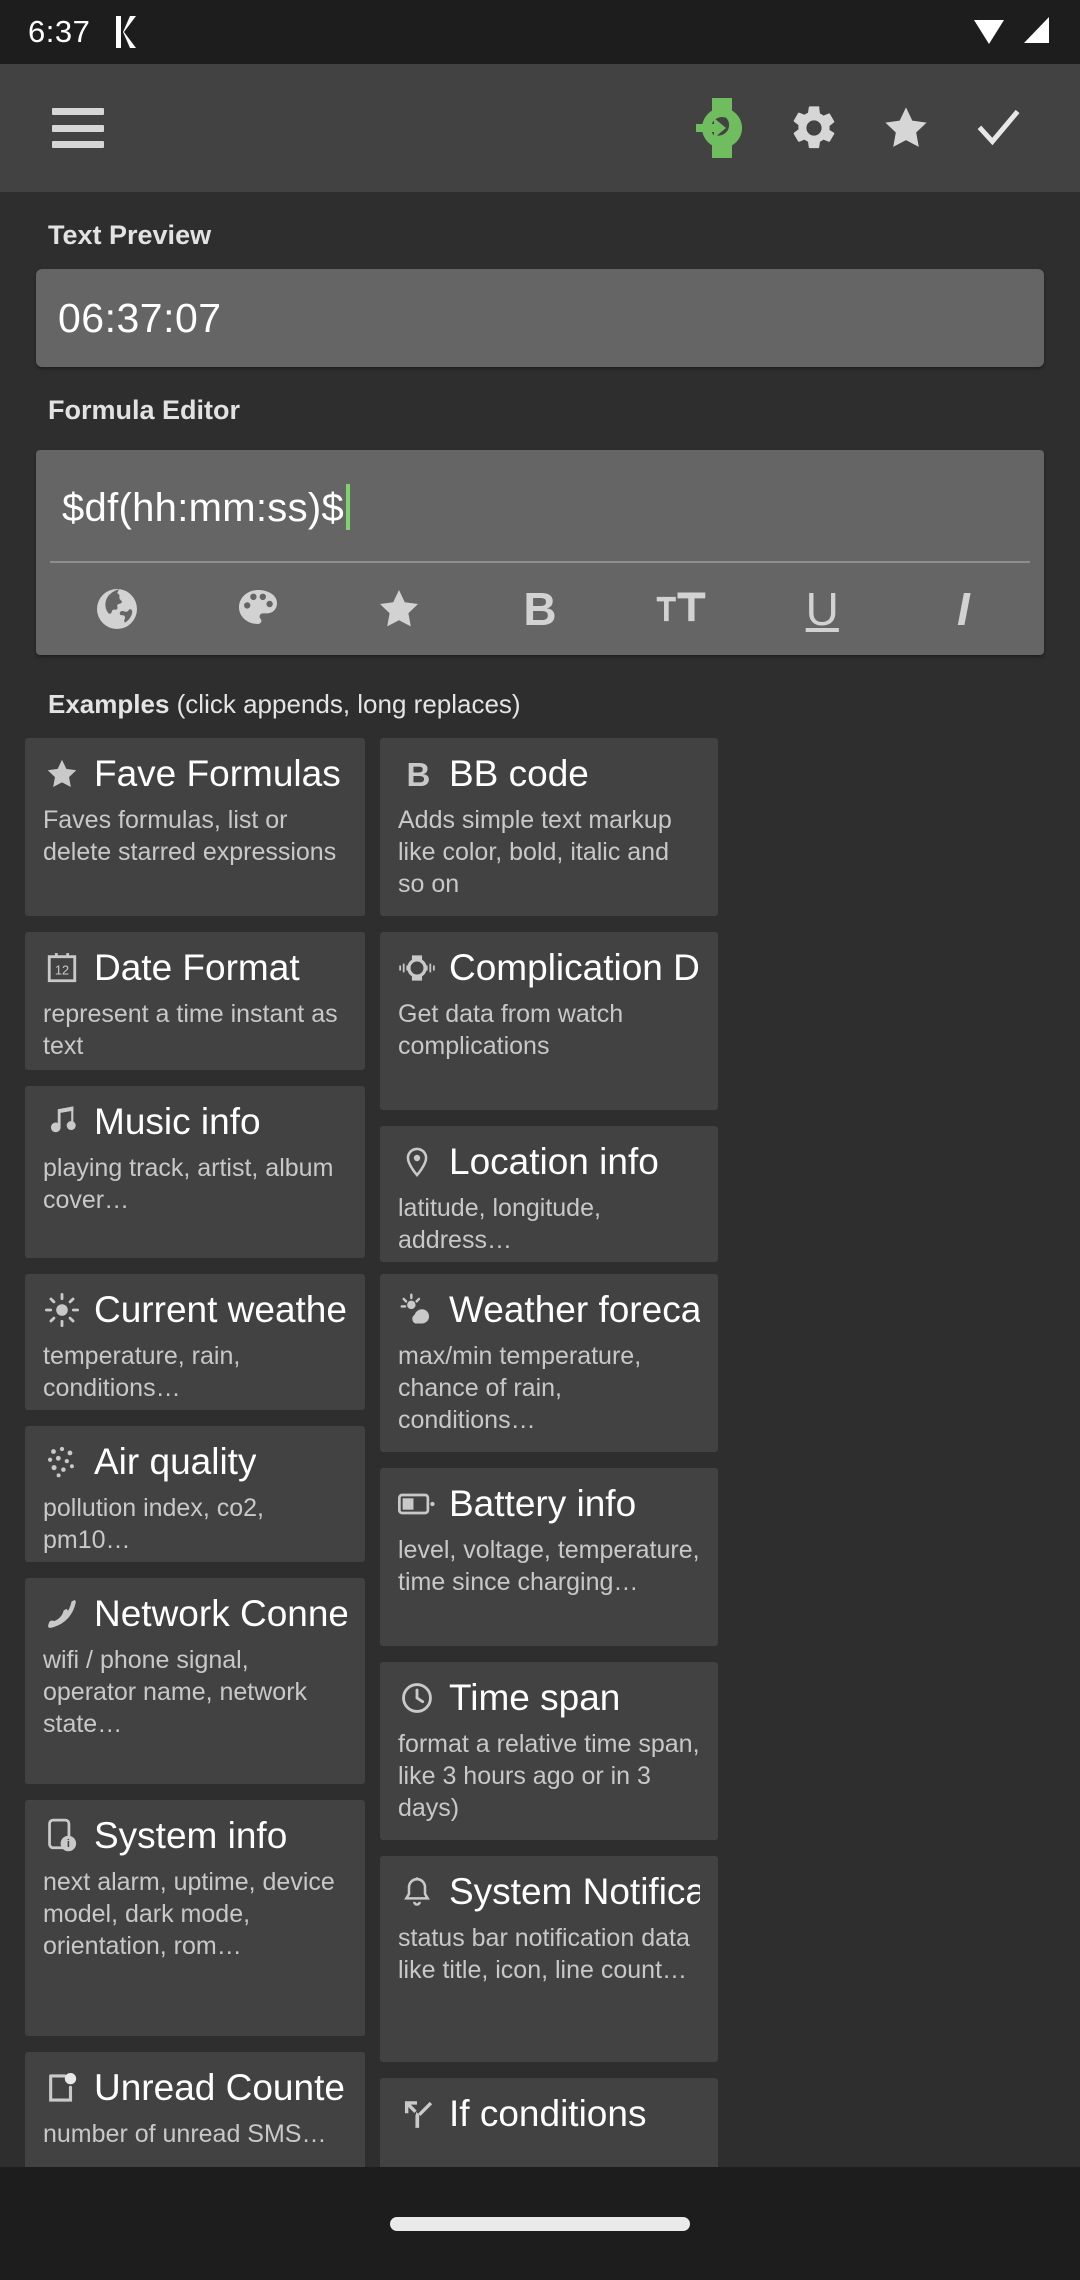  Describe the element at coordinates (62, 1122) in the screenshot. I see `music-note-icon` at that location.